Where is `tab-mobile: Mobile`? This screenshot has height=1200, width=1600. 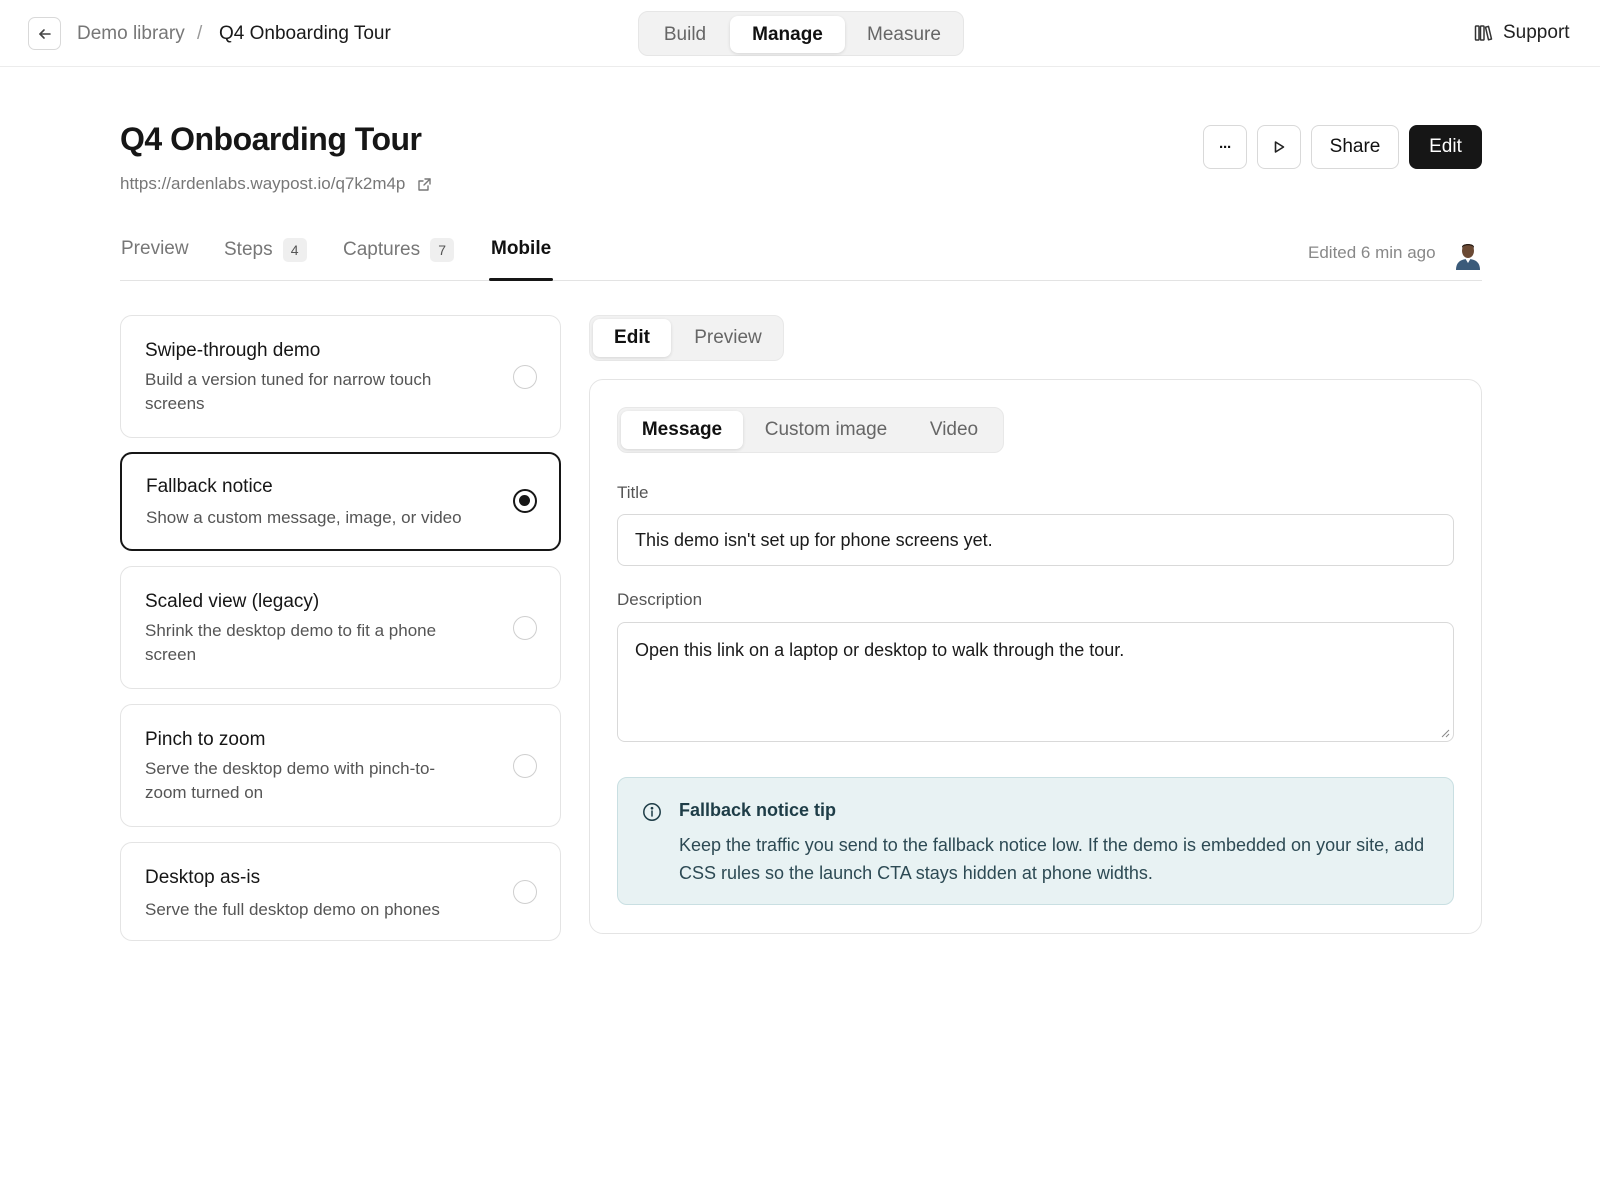 tab-mobile: Mobile is located at coordinates (521, 249).